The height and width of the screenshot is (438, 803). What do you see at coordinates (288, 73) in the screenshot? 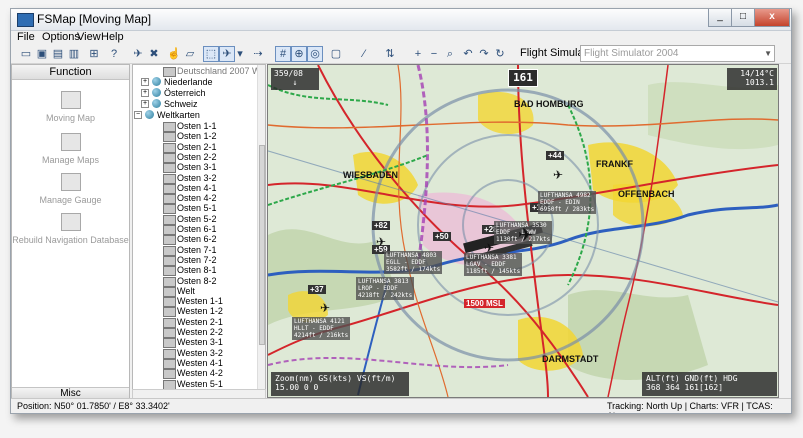
I see `wind-value: 359/08` at bounding box center [288, 73].